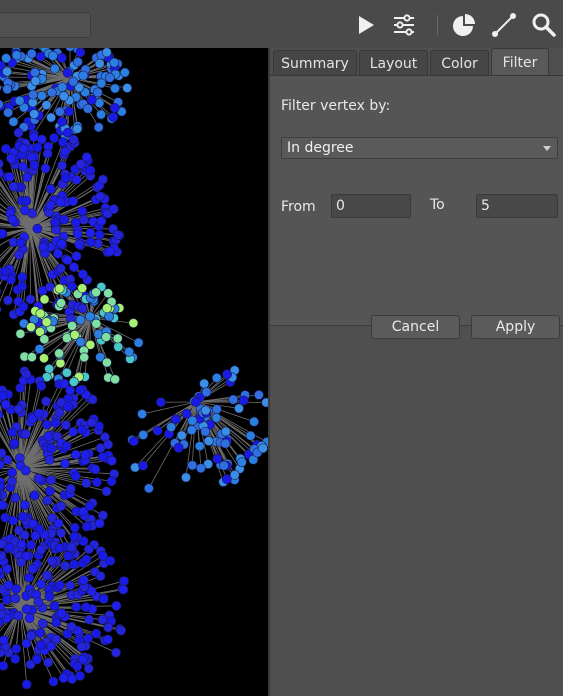 This screenshot has height=696, width=563. What do you see at coordinates (393, 63) in the screenshot?
I see `tab-layout: Layout` at bounding box center [393, 63].